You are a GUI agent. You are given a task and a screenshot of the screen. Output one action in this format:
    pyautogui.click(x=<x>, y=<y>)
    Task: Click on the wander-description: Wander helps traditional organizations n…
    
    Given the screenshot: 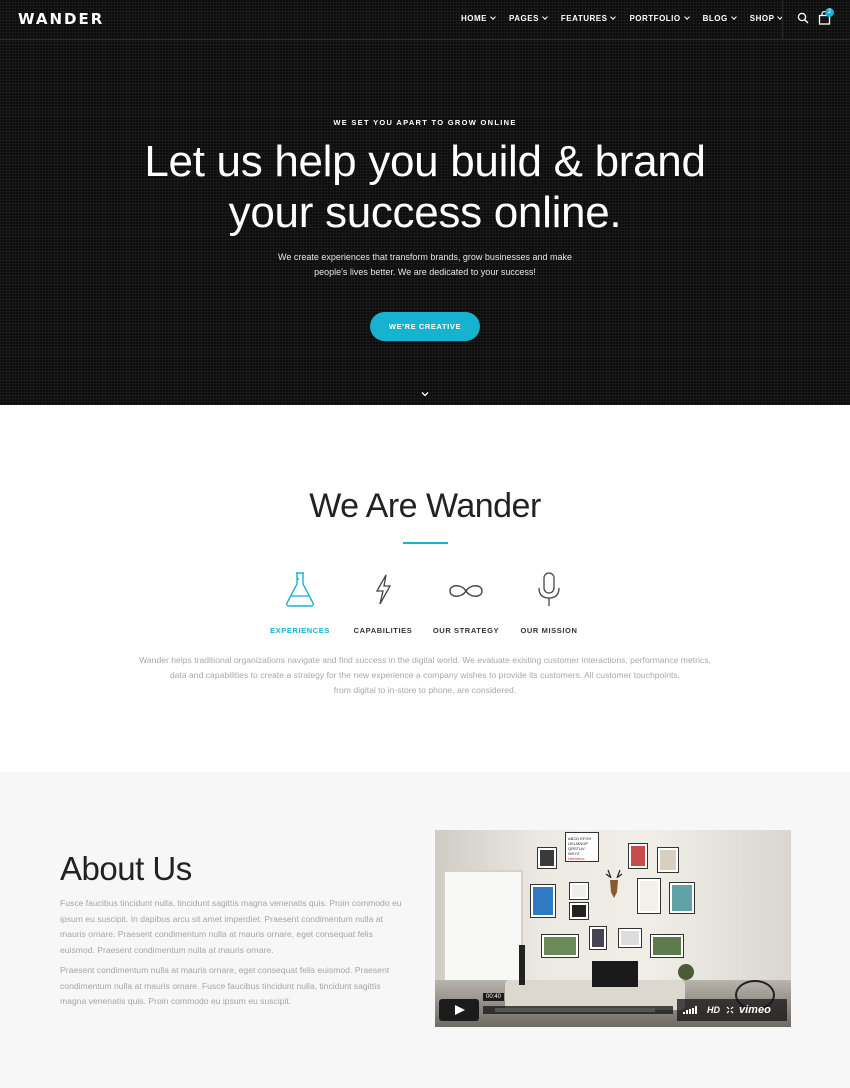 What is the action you would take?
    pyautogui.click(x=425, y=675)
    